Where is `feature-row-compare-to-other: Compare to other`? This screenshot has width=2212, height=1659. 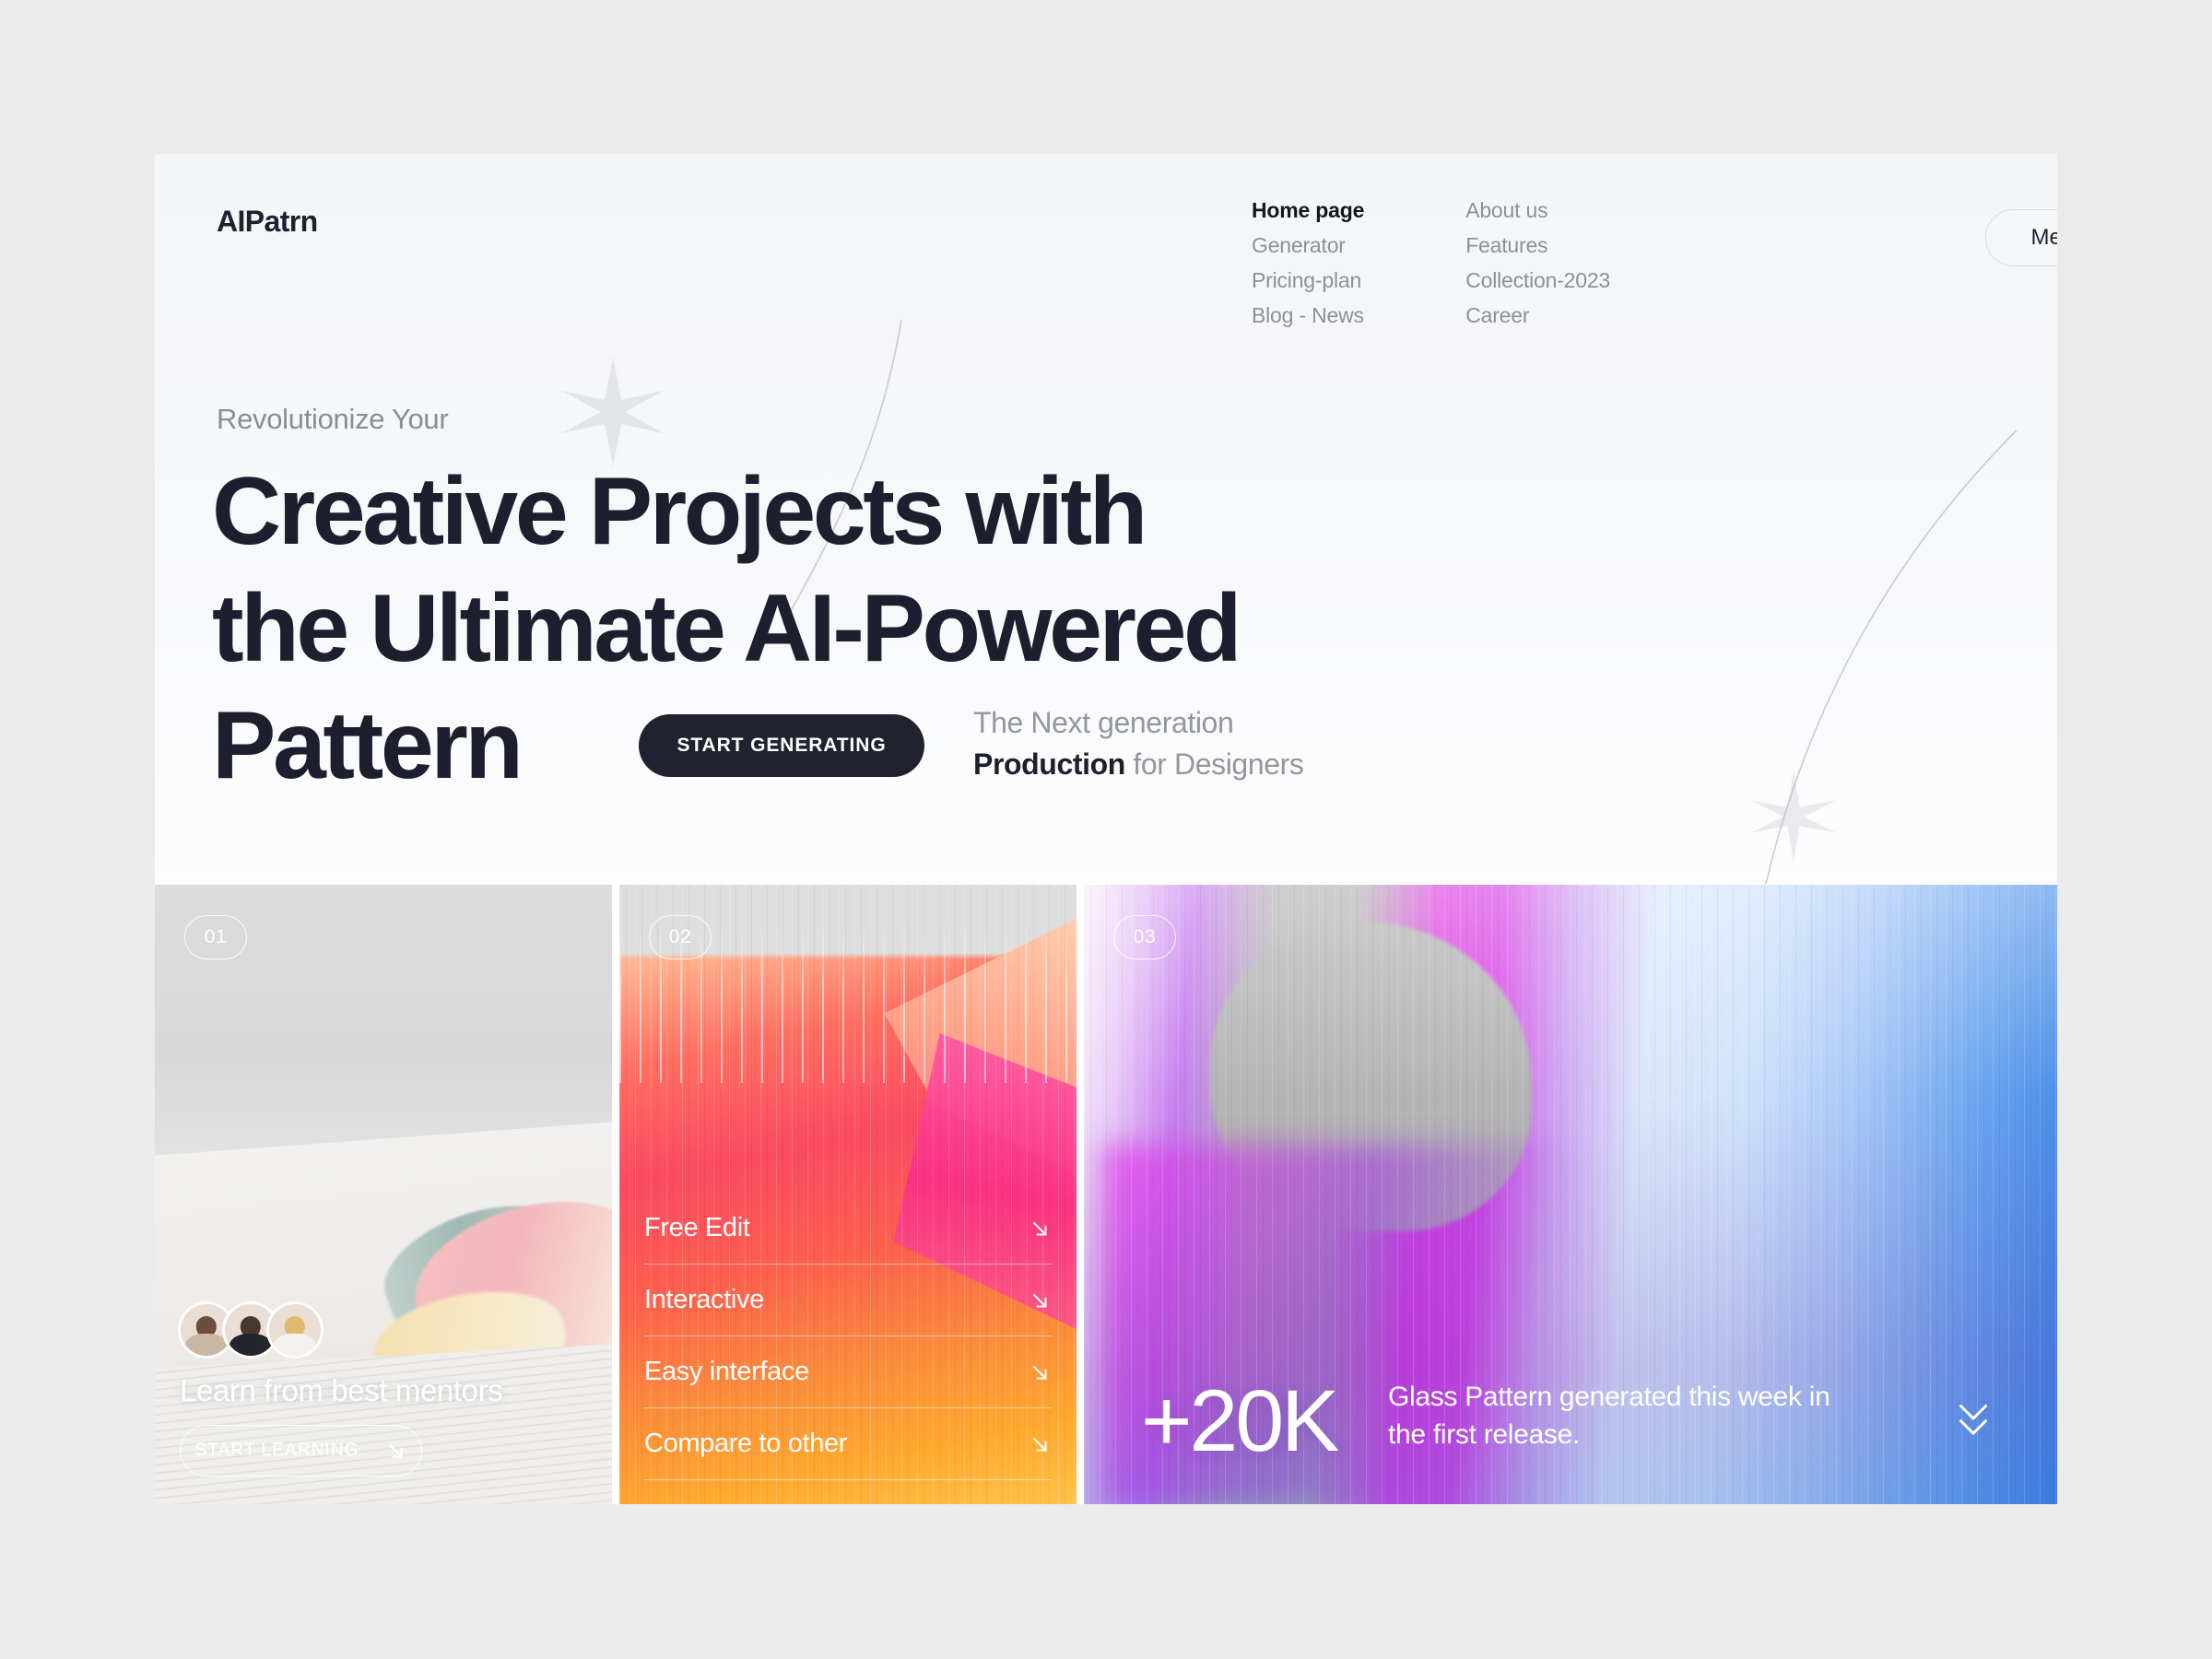 feature-row-compare-to-other: Compare to other is located at coordinates (848, 1444).